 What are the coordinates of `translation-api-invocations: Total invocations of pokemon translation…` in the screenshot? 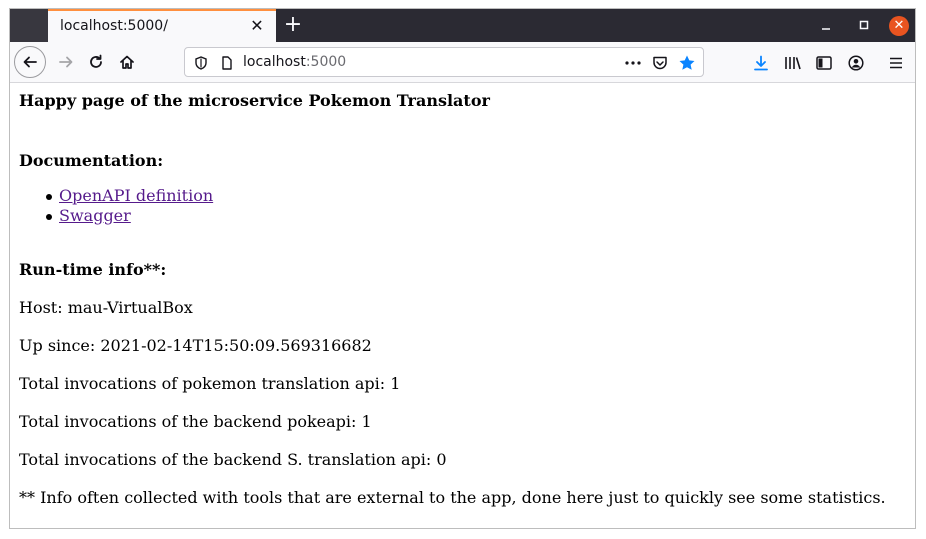 It's located at (210, 383).